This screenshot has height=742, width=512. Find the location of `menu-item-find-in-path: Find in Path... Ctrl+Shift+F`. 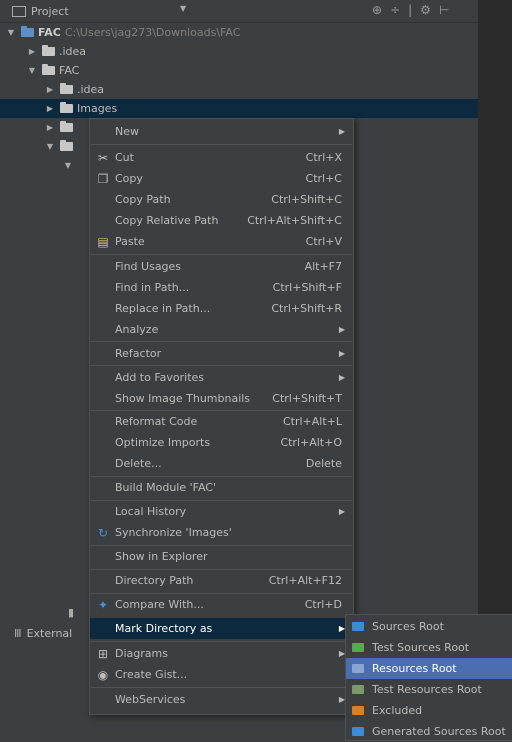

menu-item-find-in-path: Find in Path... Ctrl+Shift+F is located at coordinates (221, 287).